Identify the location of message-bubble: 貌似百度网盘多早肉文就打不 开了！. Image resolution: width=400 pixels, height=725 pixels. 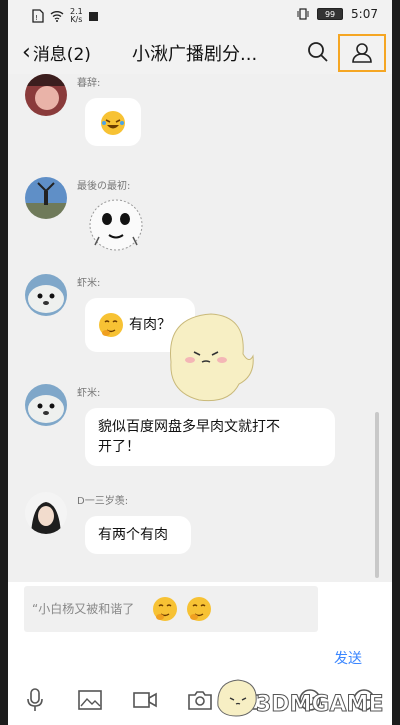
(210, 437).